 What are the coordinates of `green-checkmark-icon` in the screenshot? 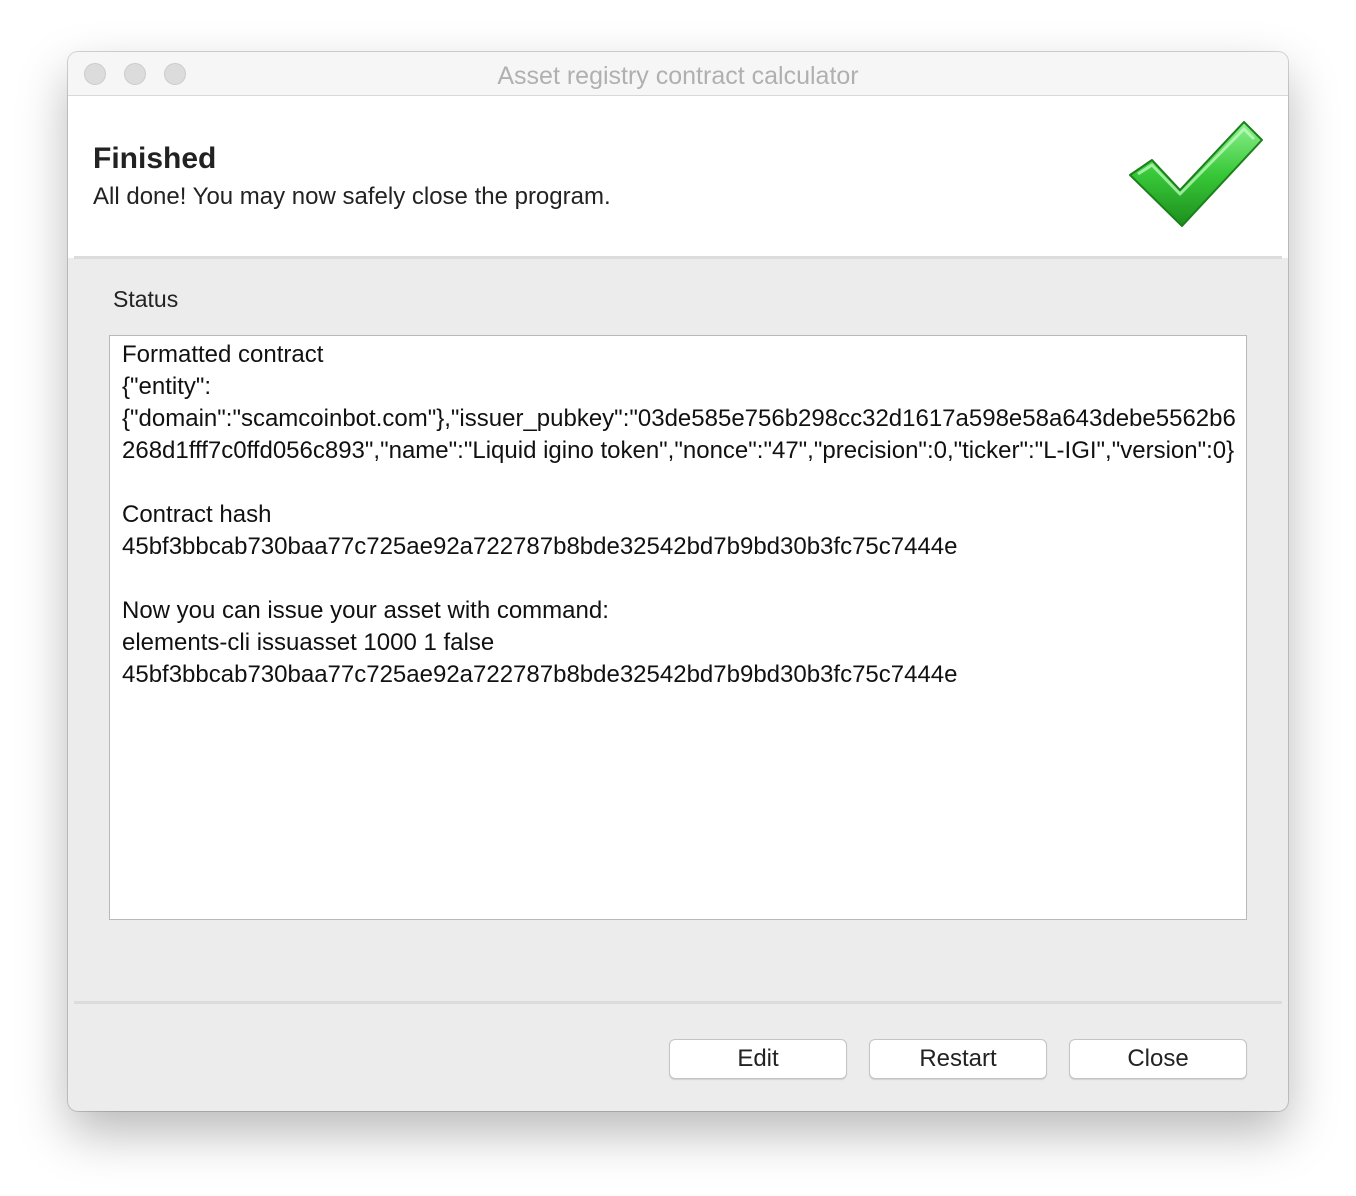 It's located at (1196, 174).